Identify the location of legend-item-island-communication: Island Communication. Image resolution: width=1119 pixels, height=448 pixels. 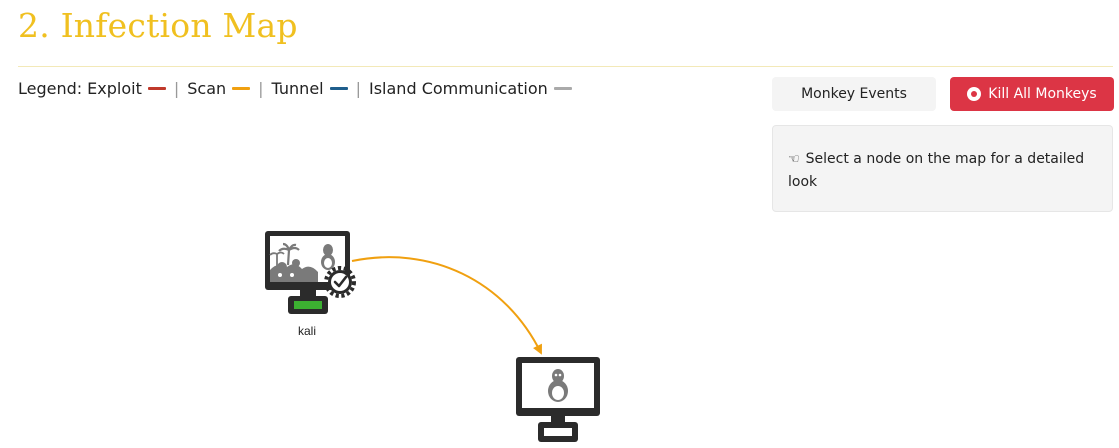
(470, 88).